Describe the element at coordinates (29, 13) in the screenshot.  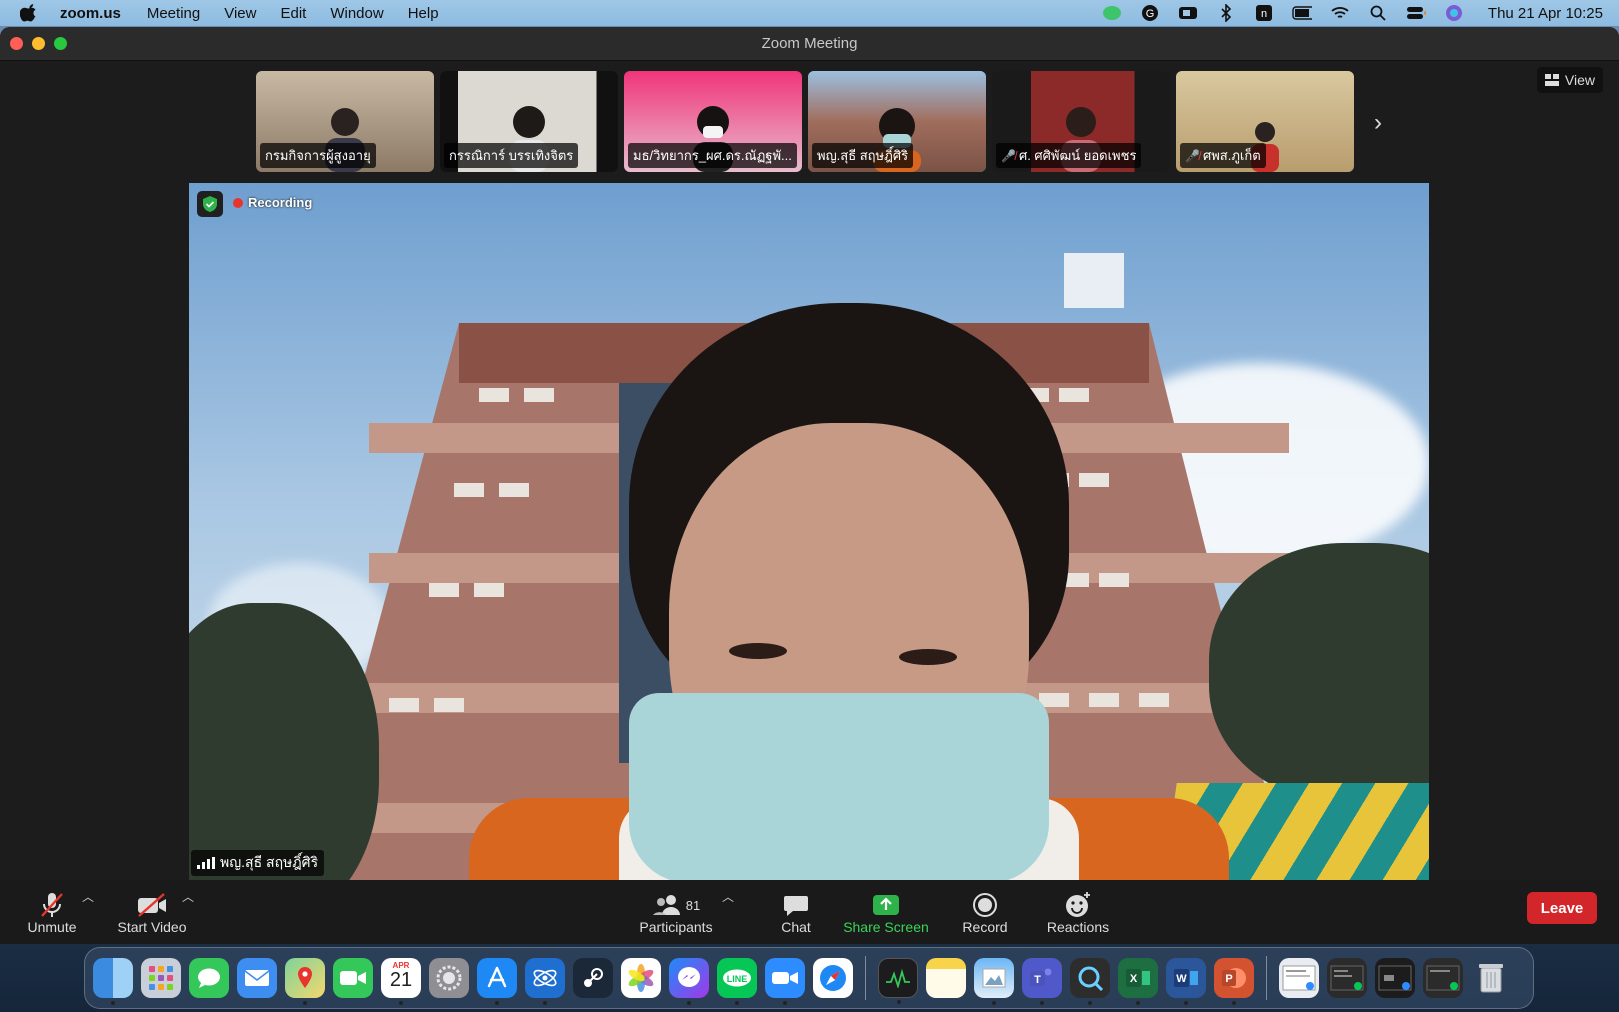
I see `apple-menu-icon` at that location.